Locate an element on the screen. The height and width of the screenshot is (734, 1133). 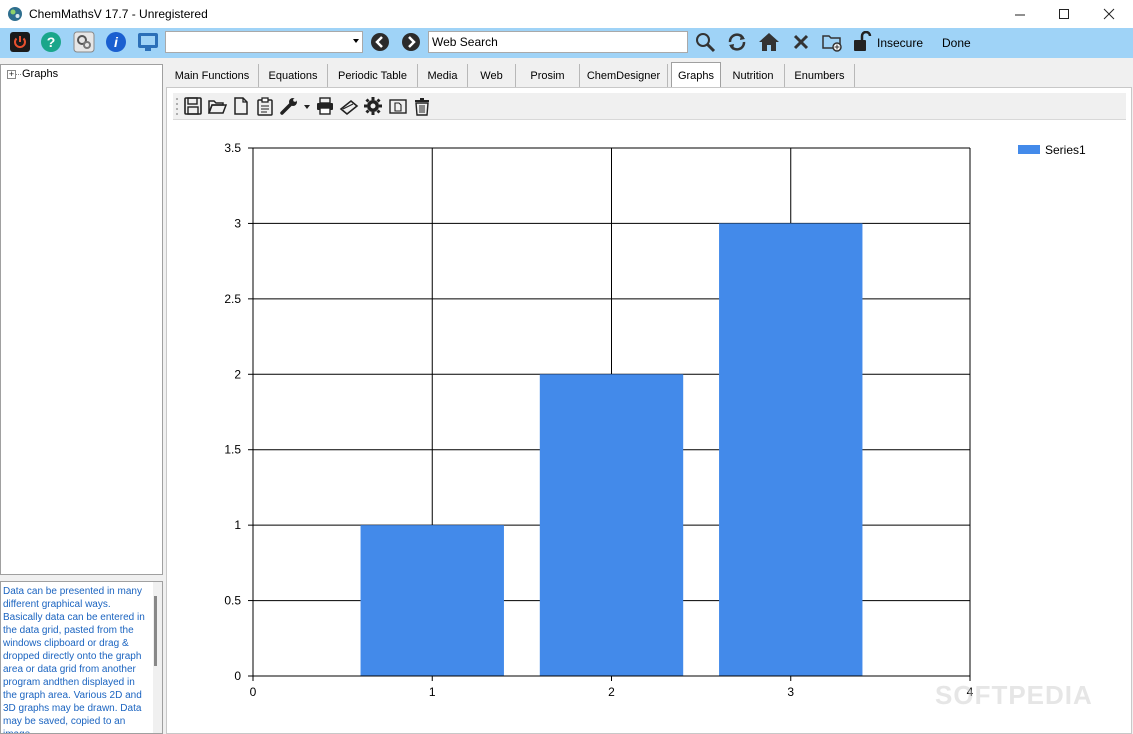
url-combo is located at coordinates (264, 42).